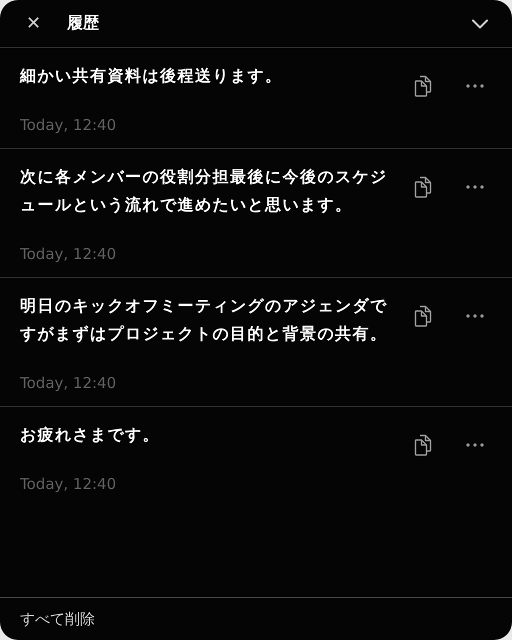 The height and width of the screenshot is (640, 512). What do you see at coordinates (57, 619) in the screenshot?
I see `clear-all-button: すべて削除` at bounding box center [57, 619].